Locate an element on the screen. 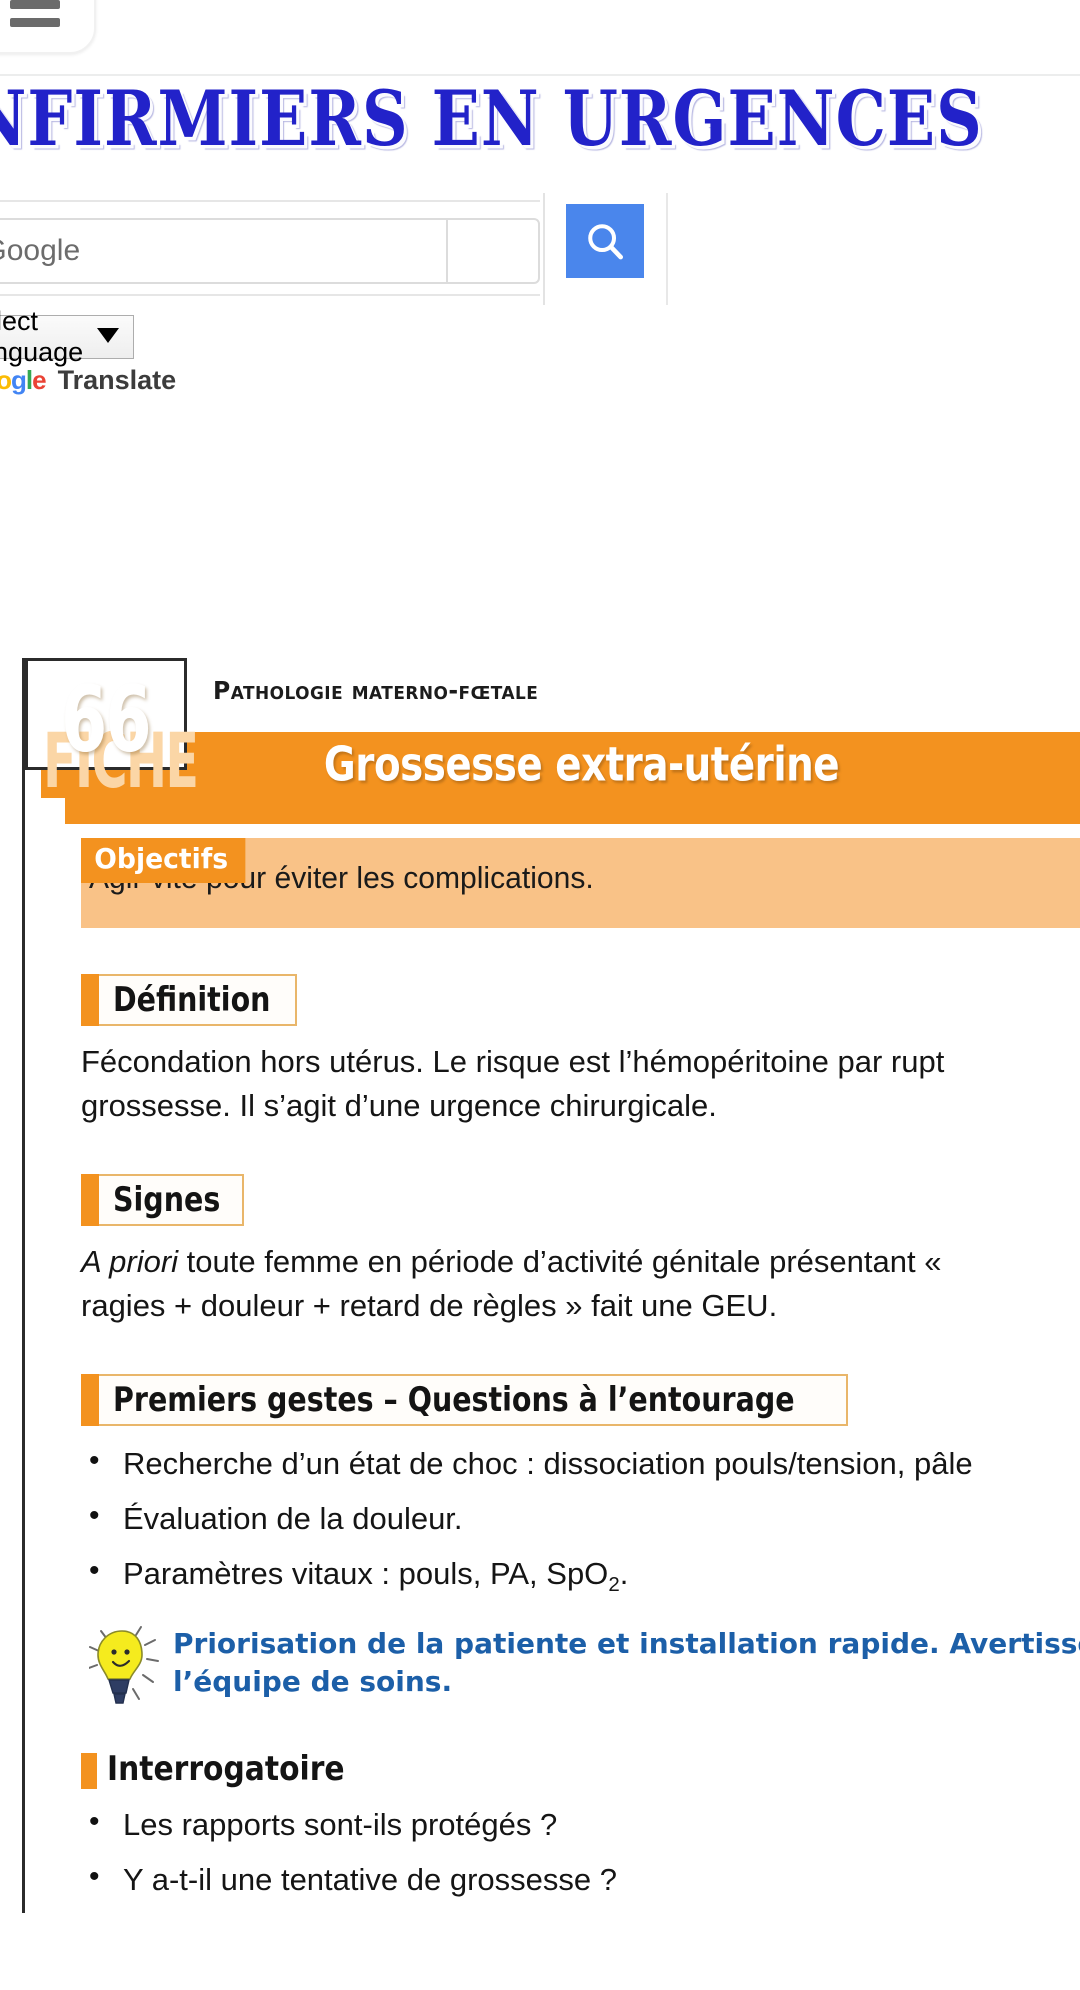  list-item: Évaluation de la douleur. is located at coordinates (580, 1518).